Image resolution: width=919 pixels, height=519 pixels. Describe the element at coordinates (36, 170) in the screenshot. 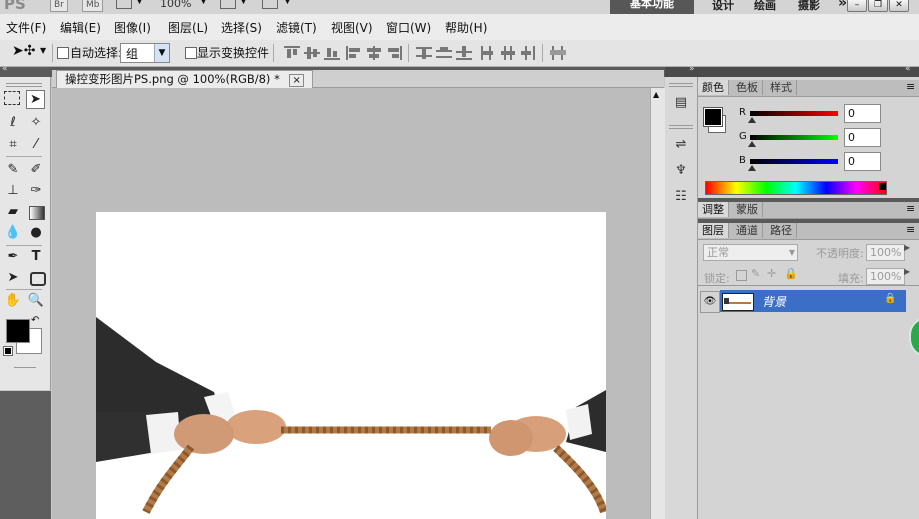

I see `brush-tool-icon: ✐` at that location.